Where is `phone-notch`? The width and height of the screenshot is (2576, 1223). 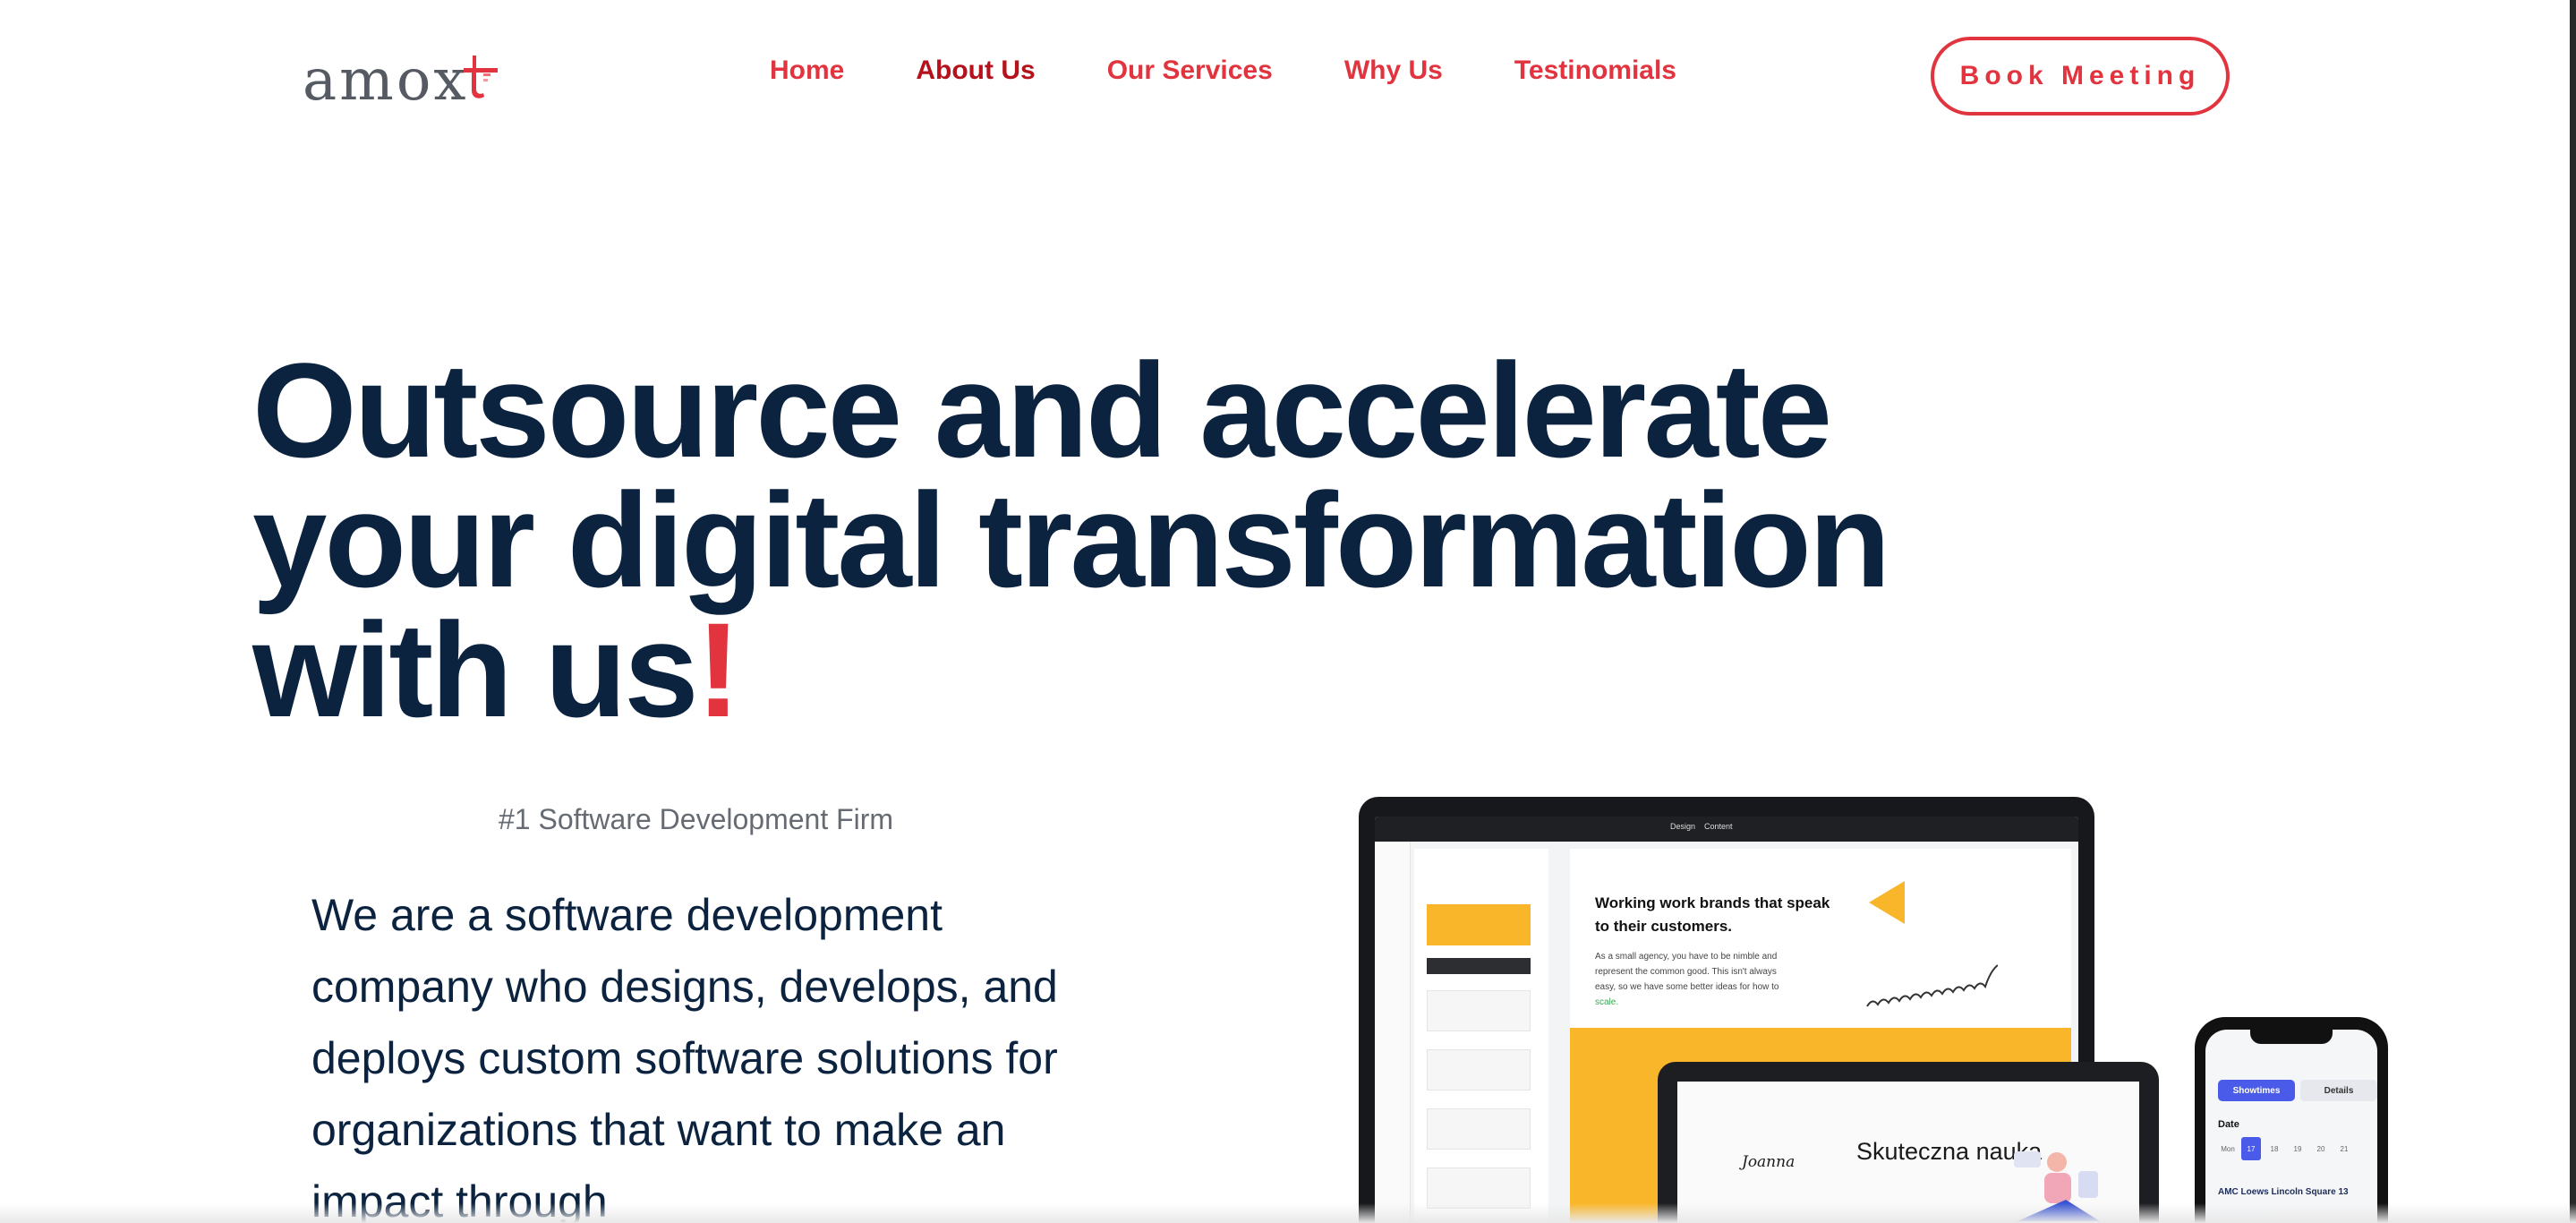
phone-notch is located at coordinates (2291, 1037).